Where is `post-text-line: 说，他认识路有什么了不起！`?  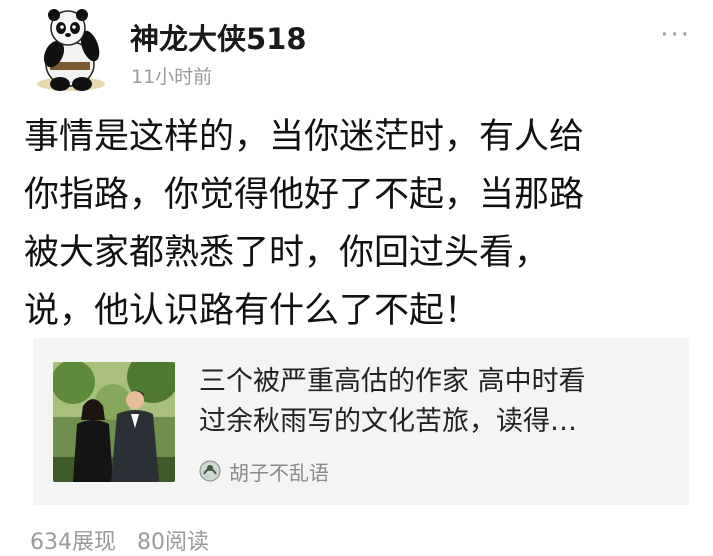
post-text-line: 说，他认识路有什么了不起！ is located at coordinates (252, 311).